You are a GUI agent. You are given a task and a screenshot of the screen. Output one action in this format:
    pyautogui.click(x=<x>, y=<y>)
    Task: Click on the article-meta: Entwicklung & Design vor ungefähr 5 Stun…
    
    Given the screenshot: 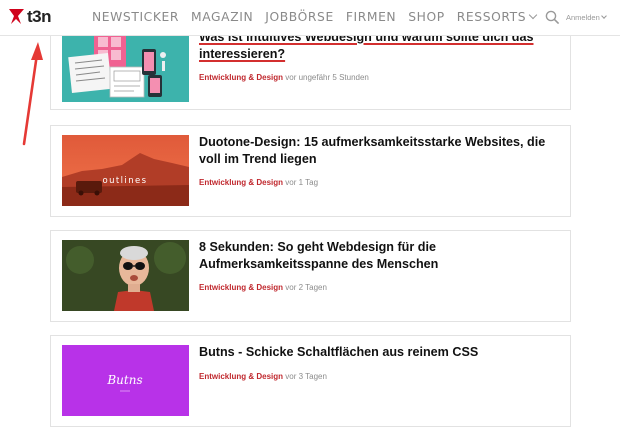 What is the action you would take?
    pyautogui.click(x=284, y=77)
    